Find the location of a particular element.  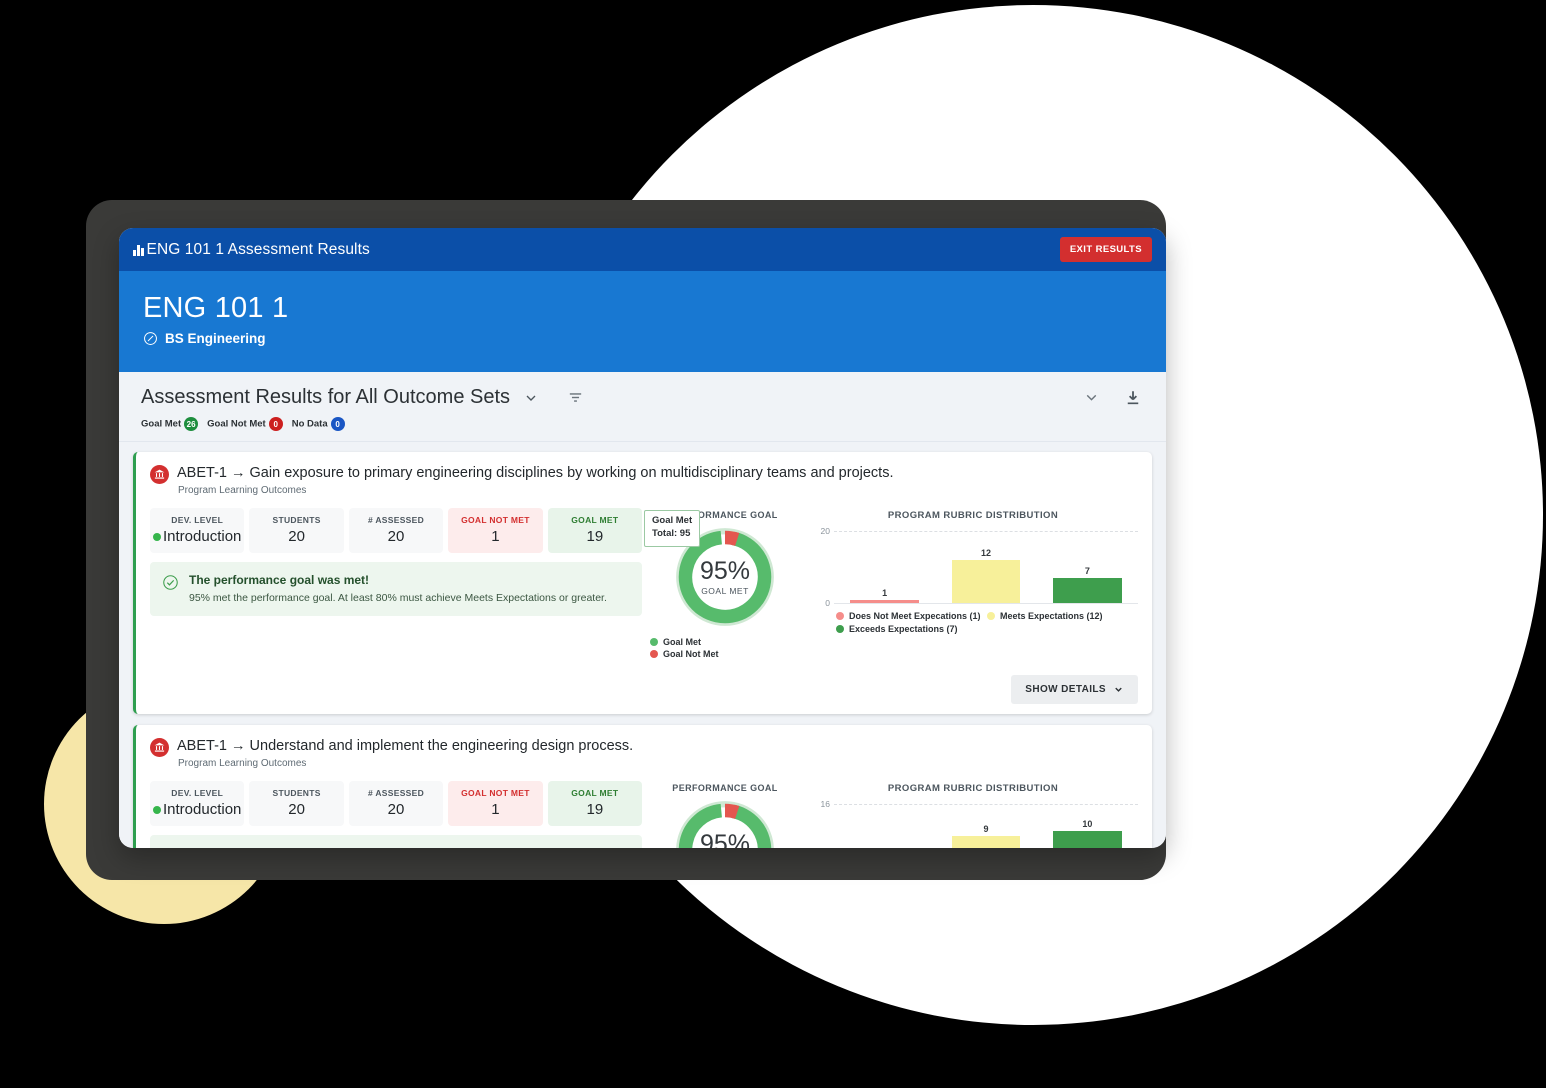

legend-dot-goal-not-met is located at coordinates (654, 654).